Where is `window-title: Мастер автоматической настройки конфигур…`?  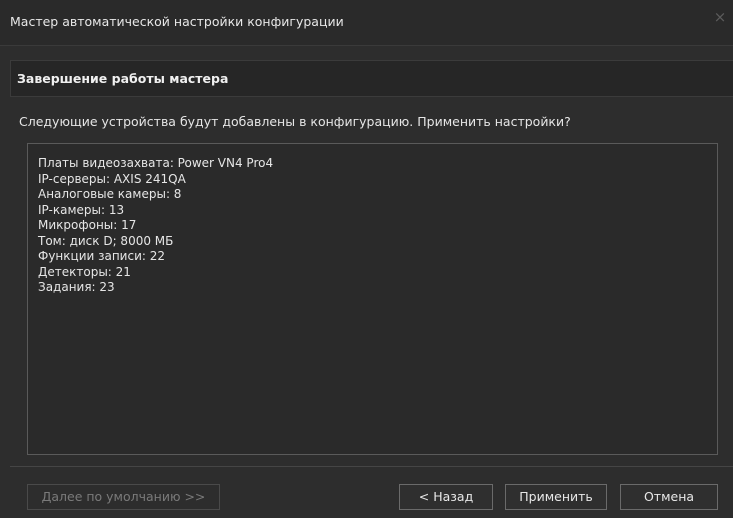
window-title: Мастер автоматической настройки конфигур… is located at coordinates (177, 21).